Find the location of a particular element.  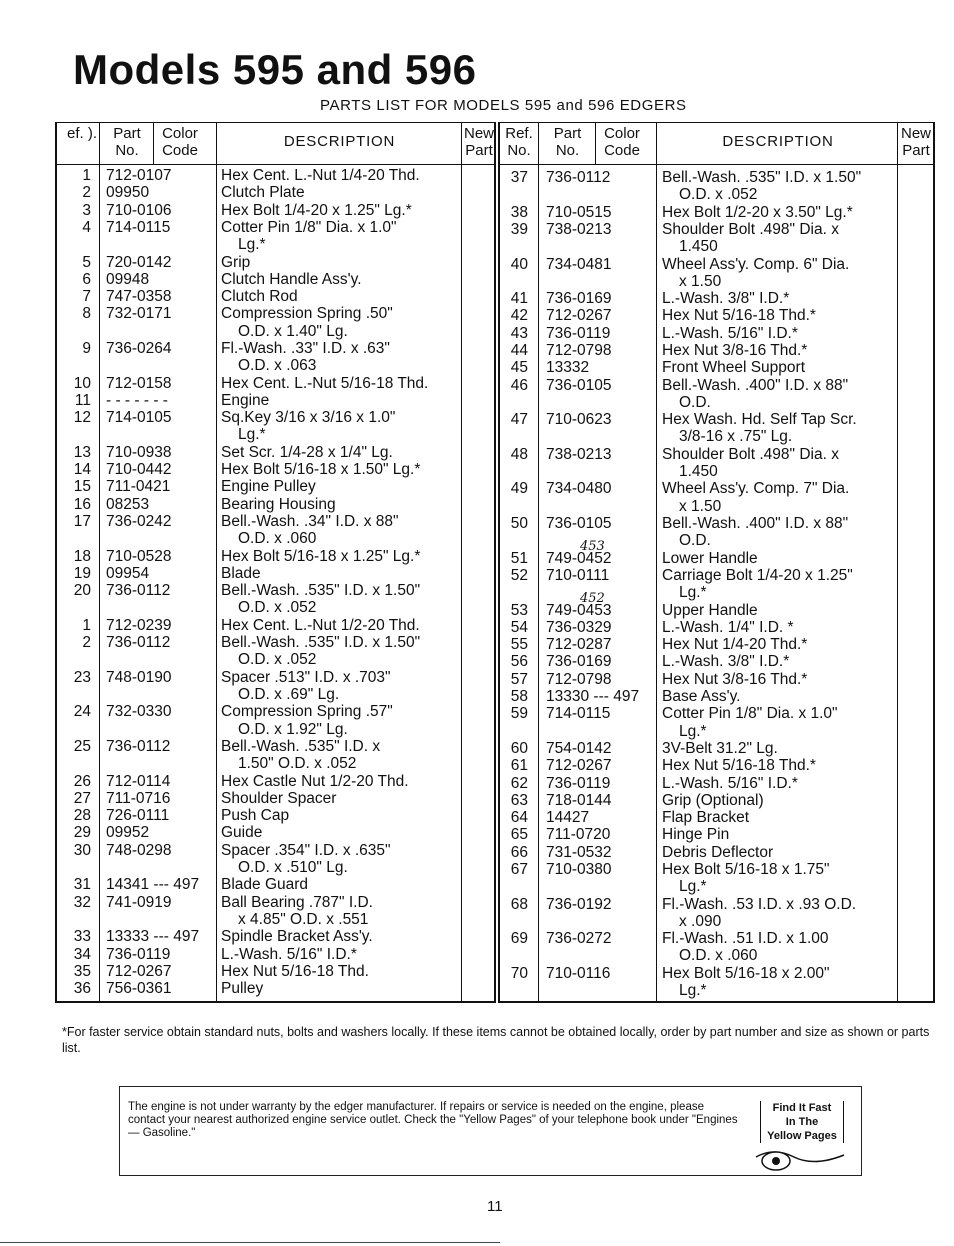

ref-number: 44 is located at coordinates (519, 350).